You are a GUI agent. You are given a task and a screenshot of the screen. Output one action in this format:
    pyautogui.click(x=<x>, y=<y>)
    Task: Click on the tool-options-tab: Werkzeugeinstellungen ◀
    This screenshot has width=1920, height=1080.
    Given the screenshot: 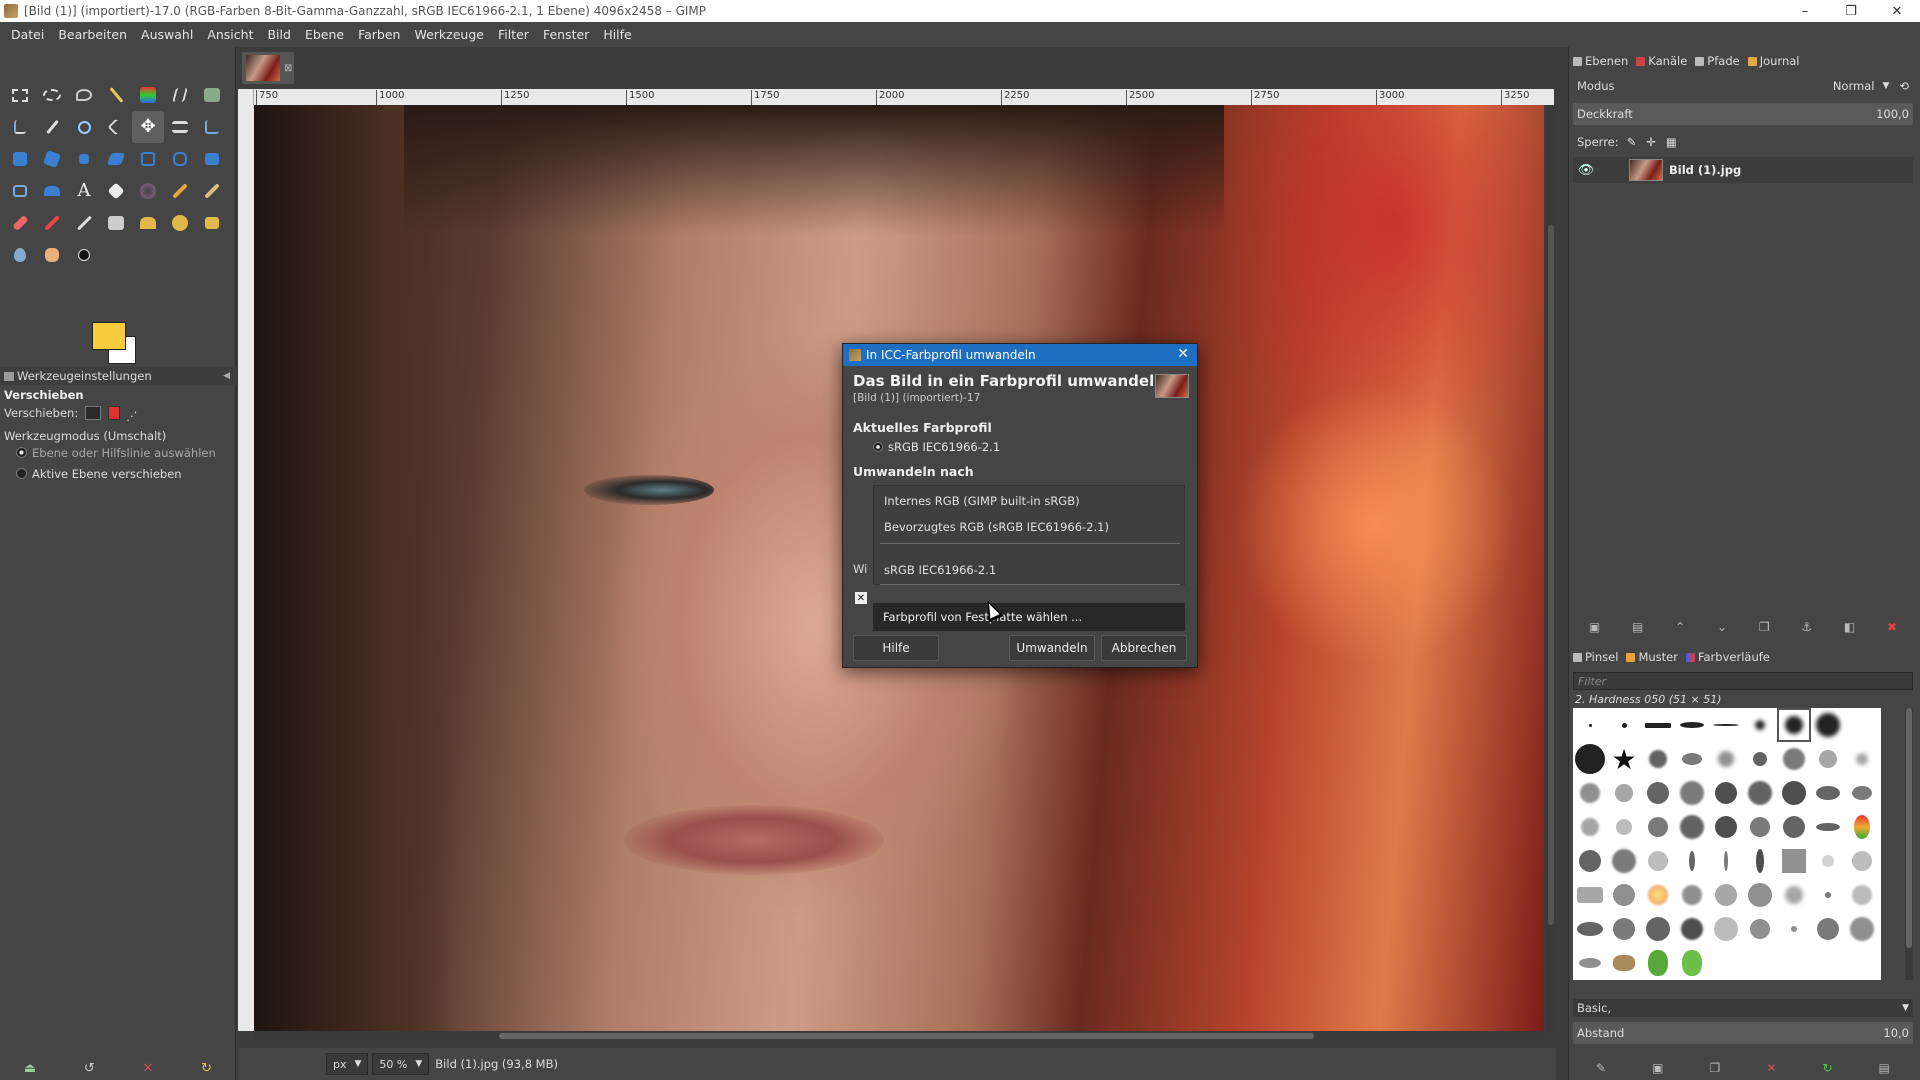 What is the action you would take?
    pyautogui.click(x=118, y=376)
    